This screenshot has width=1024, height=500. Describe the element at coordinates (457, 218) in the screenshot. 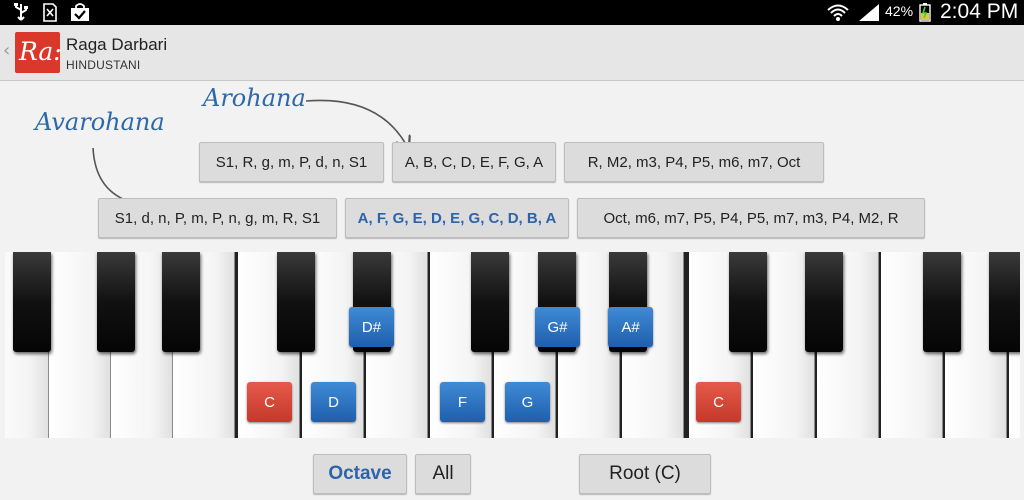

I see `avarohana-notes-button: A, F, G, E, D, E, G, C, D, B, A` at that location.